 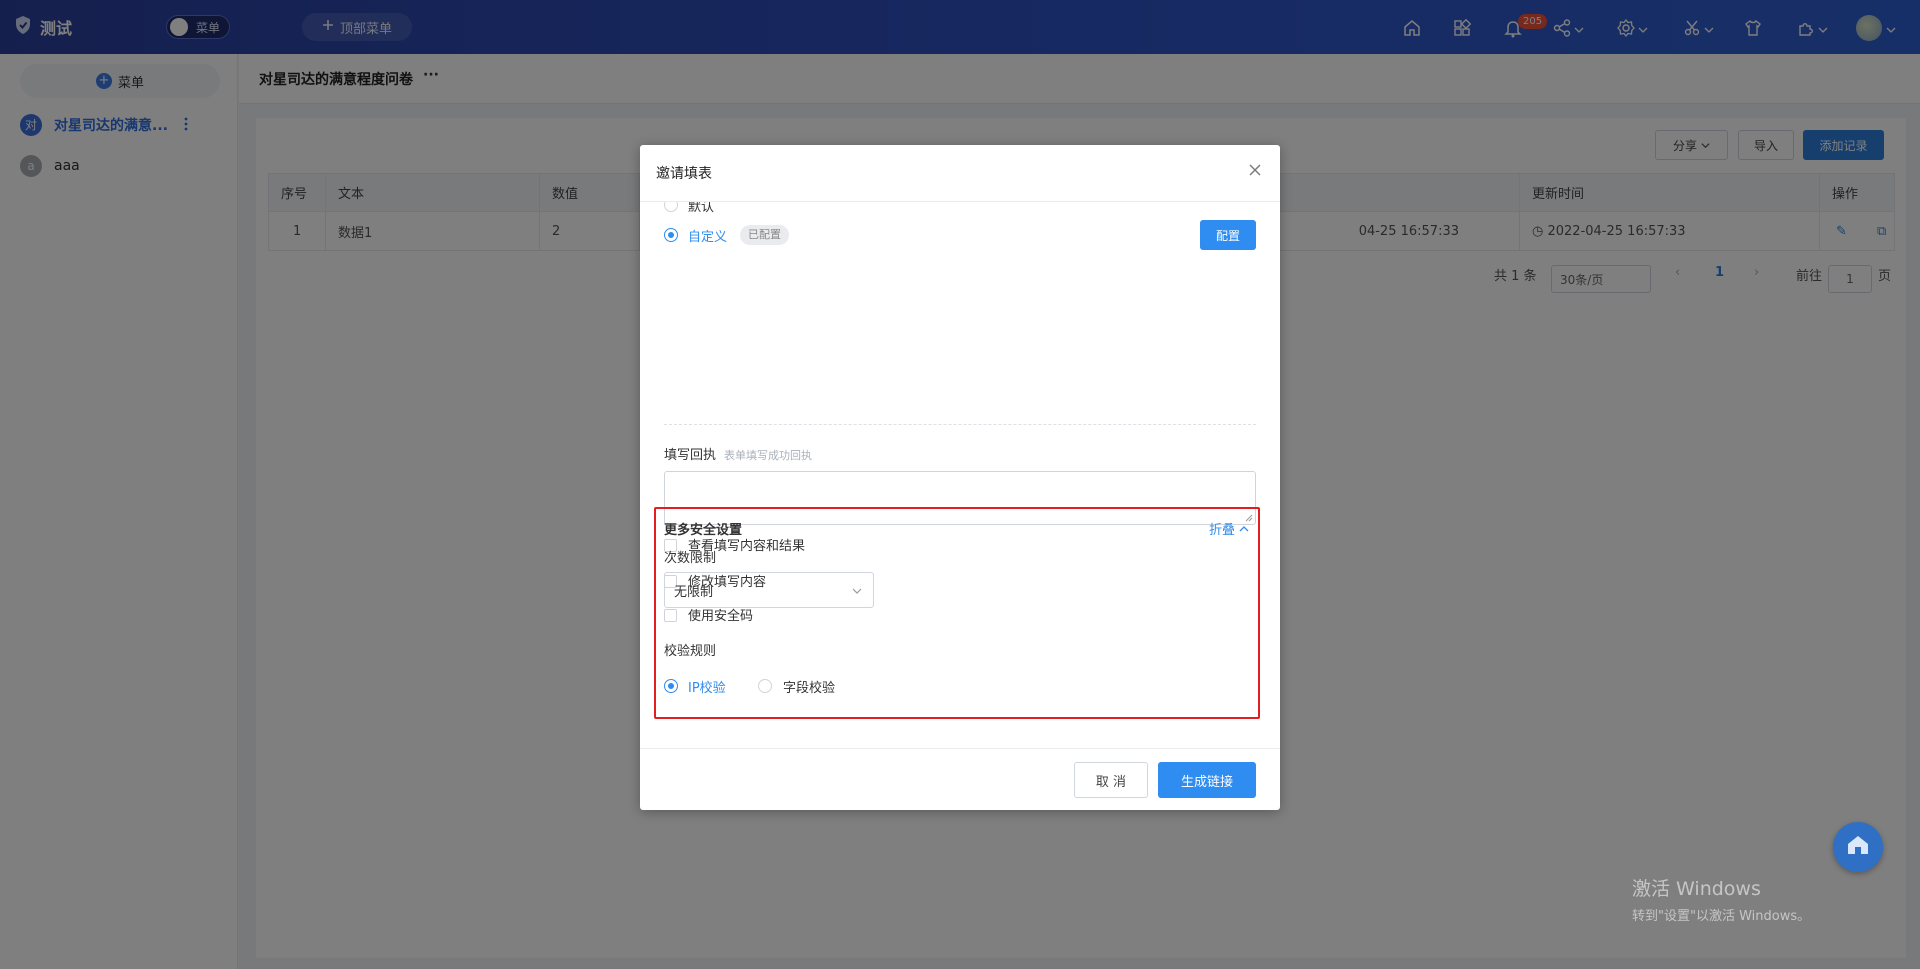 I want to click on radio-custom, so click(x=671, y=235).